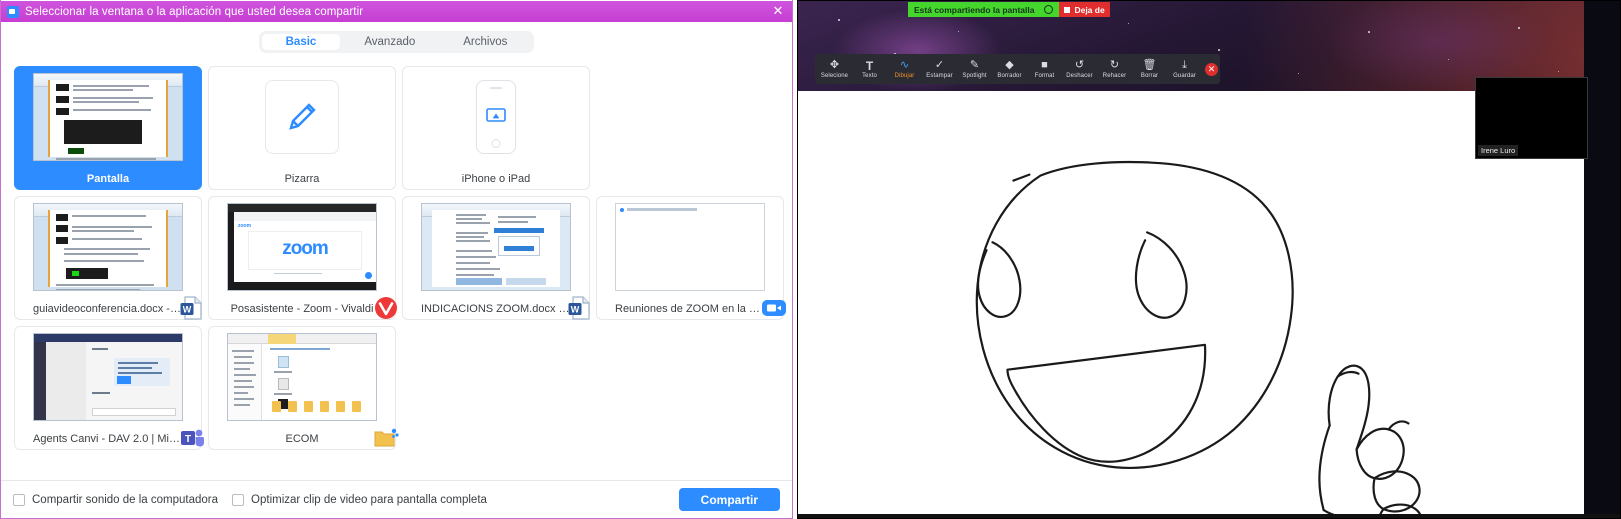 This screenshot has width=1621, height=519. I want to click on sharing-status: Está compartiendo la pantalla, so click(984, 9).